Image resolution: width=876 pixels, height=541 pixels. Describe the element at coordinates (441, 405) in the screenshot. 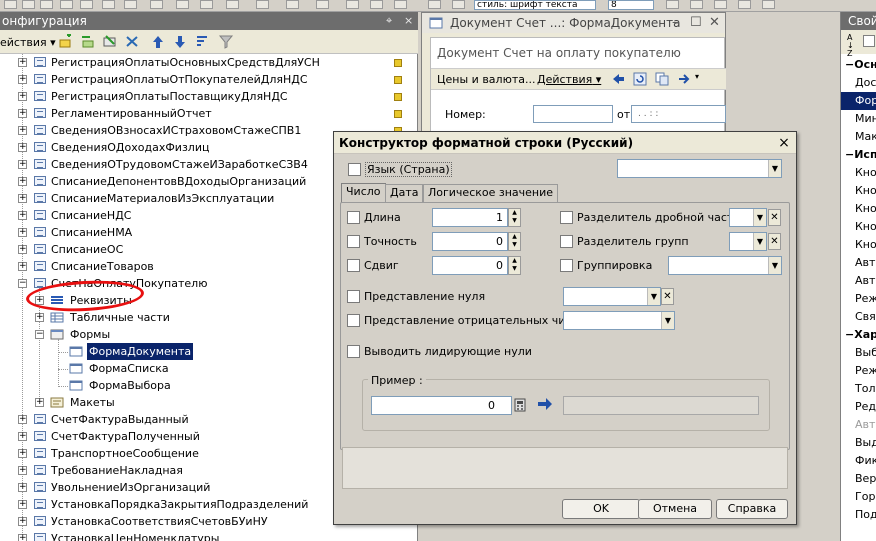

I see `example-input: 0` at that location.